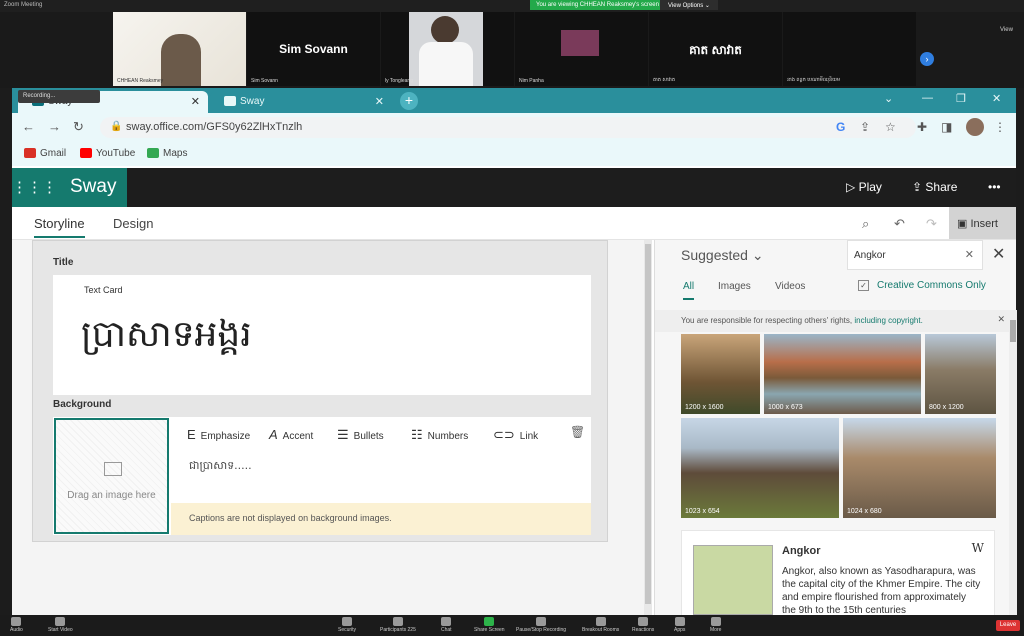 This screenshot has height=636, width=1024. What do you see at coordinates (975, 127) in the screenshot?
I see `profile-avatar` at bounding box center [975, 127].